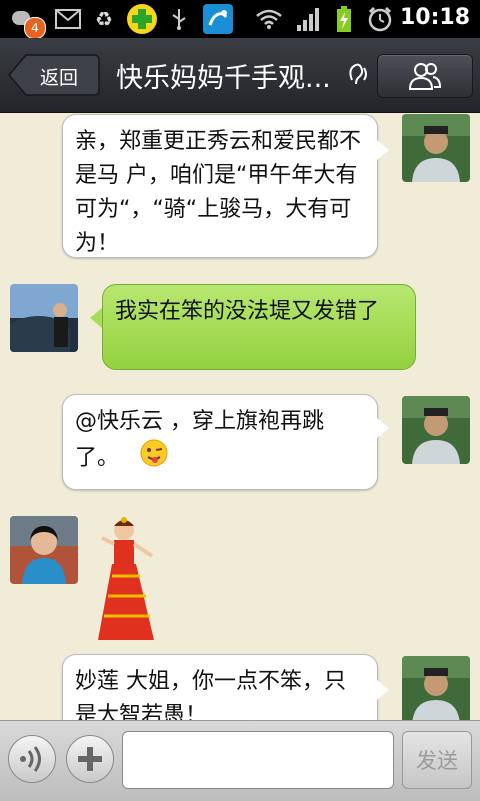 This screenshot has width=480, height=801. What do you see at coordinates (68, 19) in the screenshot?
I see `mail-icon` at bounding box center [68, 19].